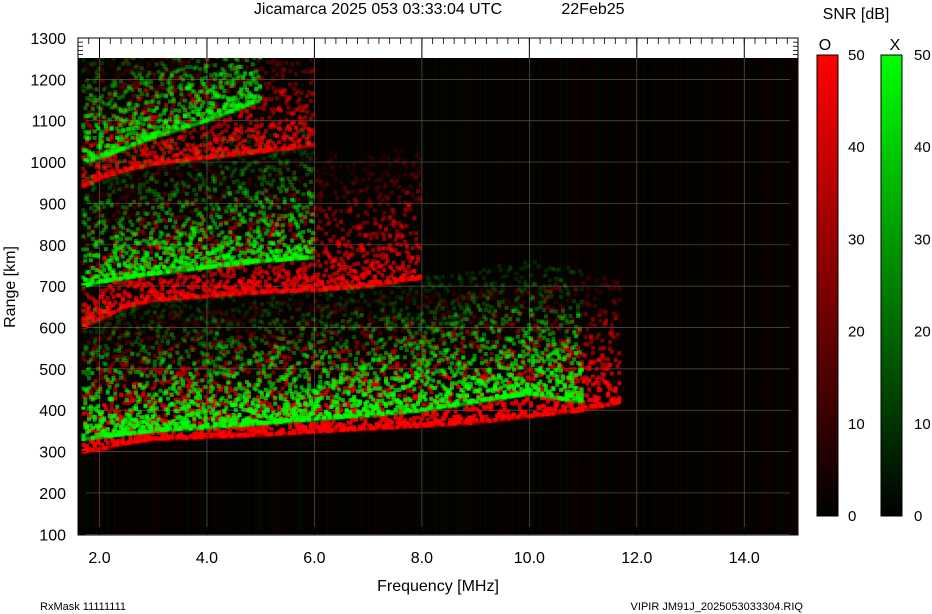  Describe the element at coordinates (592, 9) in the screenshot. I see `date-label: 22Feb25` at that location.